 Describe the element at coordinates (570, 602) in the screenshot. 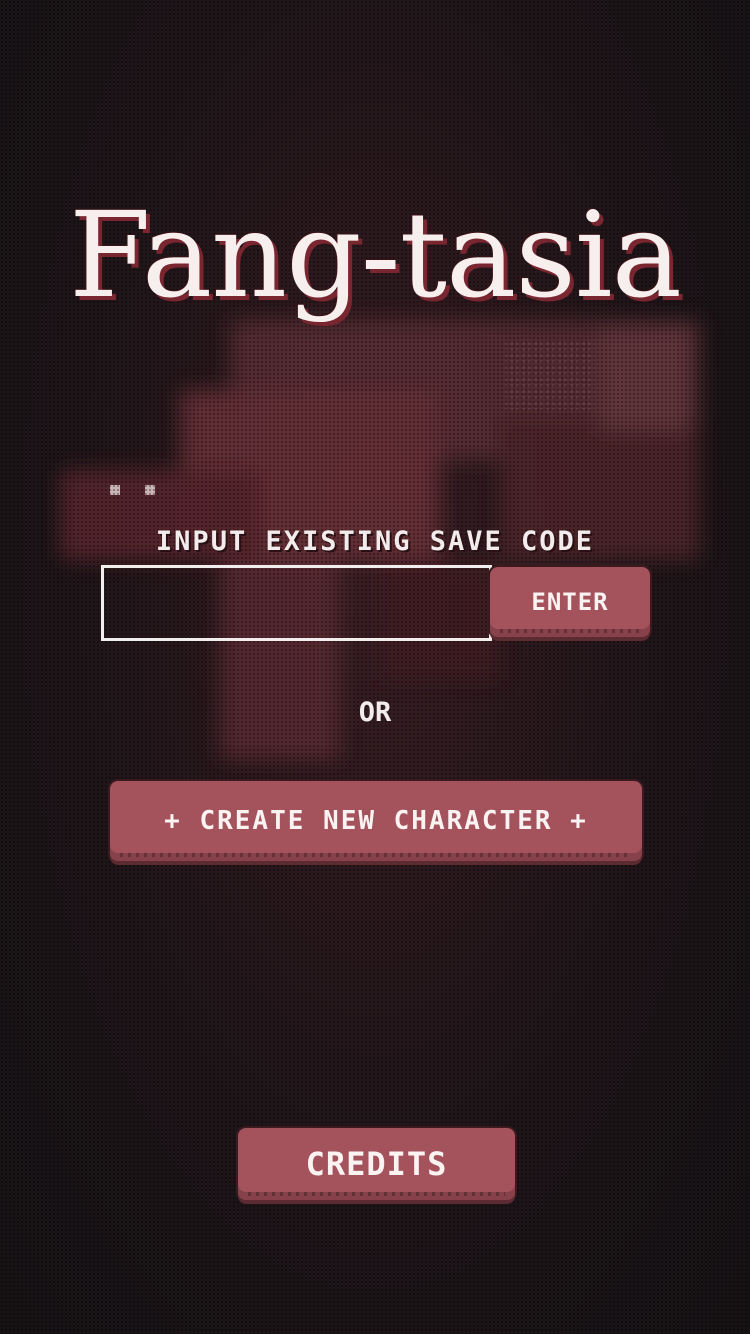

I see `enter-button: ENTER` at that location.